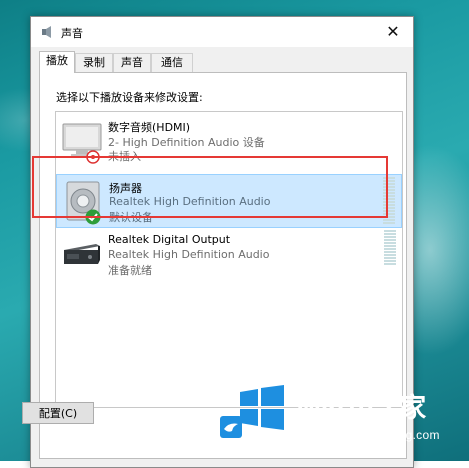 This screenshot has height=468, width=469. I want to click on tab-communications: 通信, so click(172, 62).